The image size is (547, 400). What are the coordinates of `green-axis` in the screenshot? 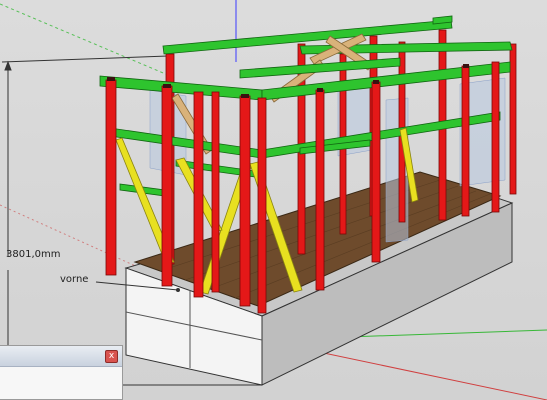 It's located at (88, 41).